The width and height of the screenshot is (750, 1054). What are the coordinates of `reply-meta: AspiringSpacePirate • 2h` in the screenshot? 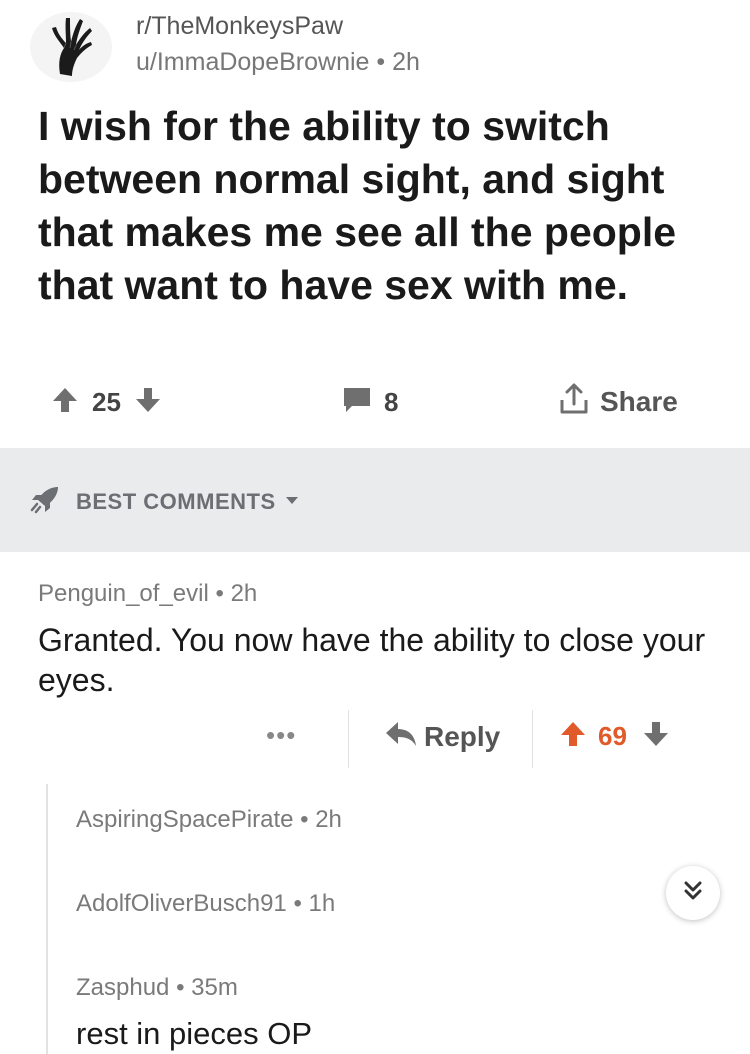 It's located at (386, 820).